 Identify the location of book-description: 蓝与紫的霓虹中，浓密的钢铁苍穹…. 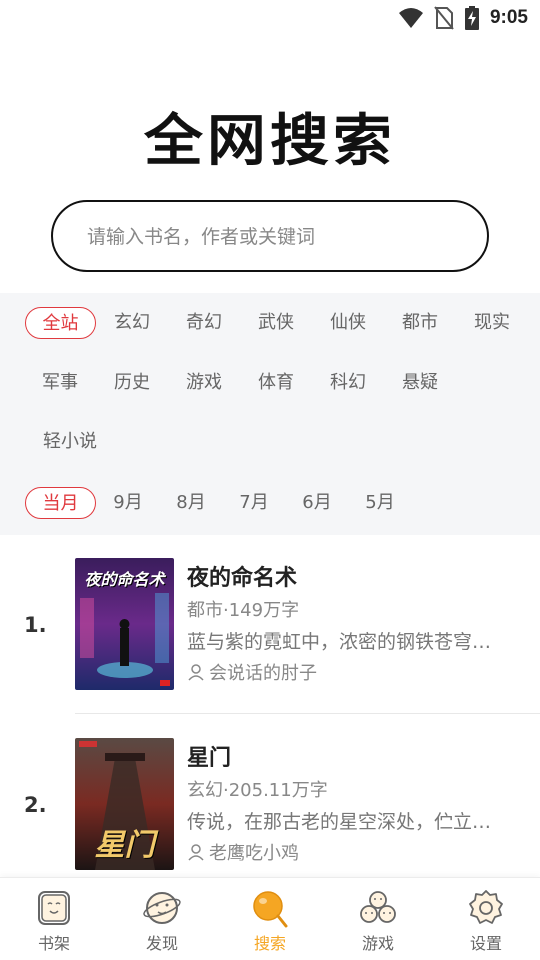
(339, 642).